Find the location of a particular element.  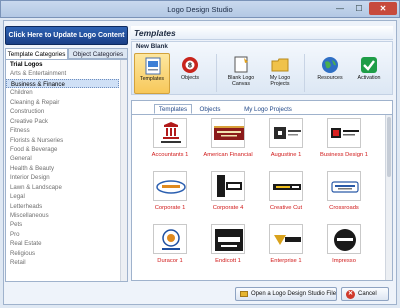

category-item: Pro is located at coordinates (66, 234).